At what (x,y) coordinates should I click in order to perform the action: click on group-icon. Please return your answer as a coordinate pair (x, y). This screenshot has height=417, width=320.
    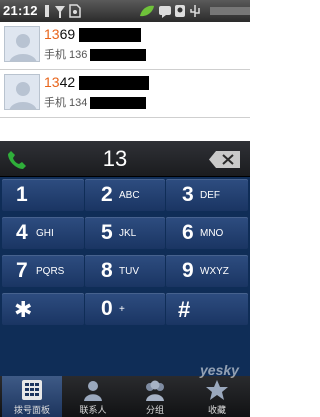
    Looking at the image, I should click on (155, 390).